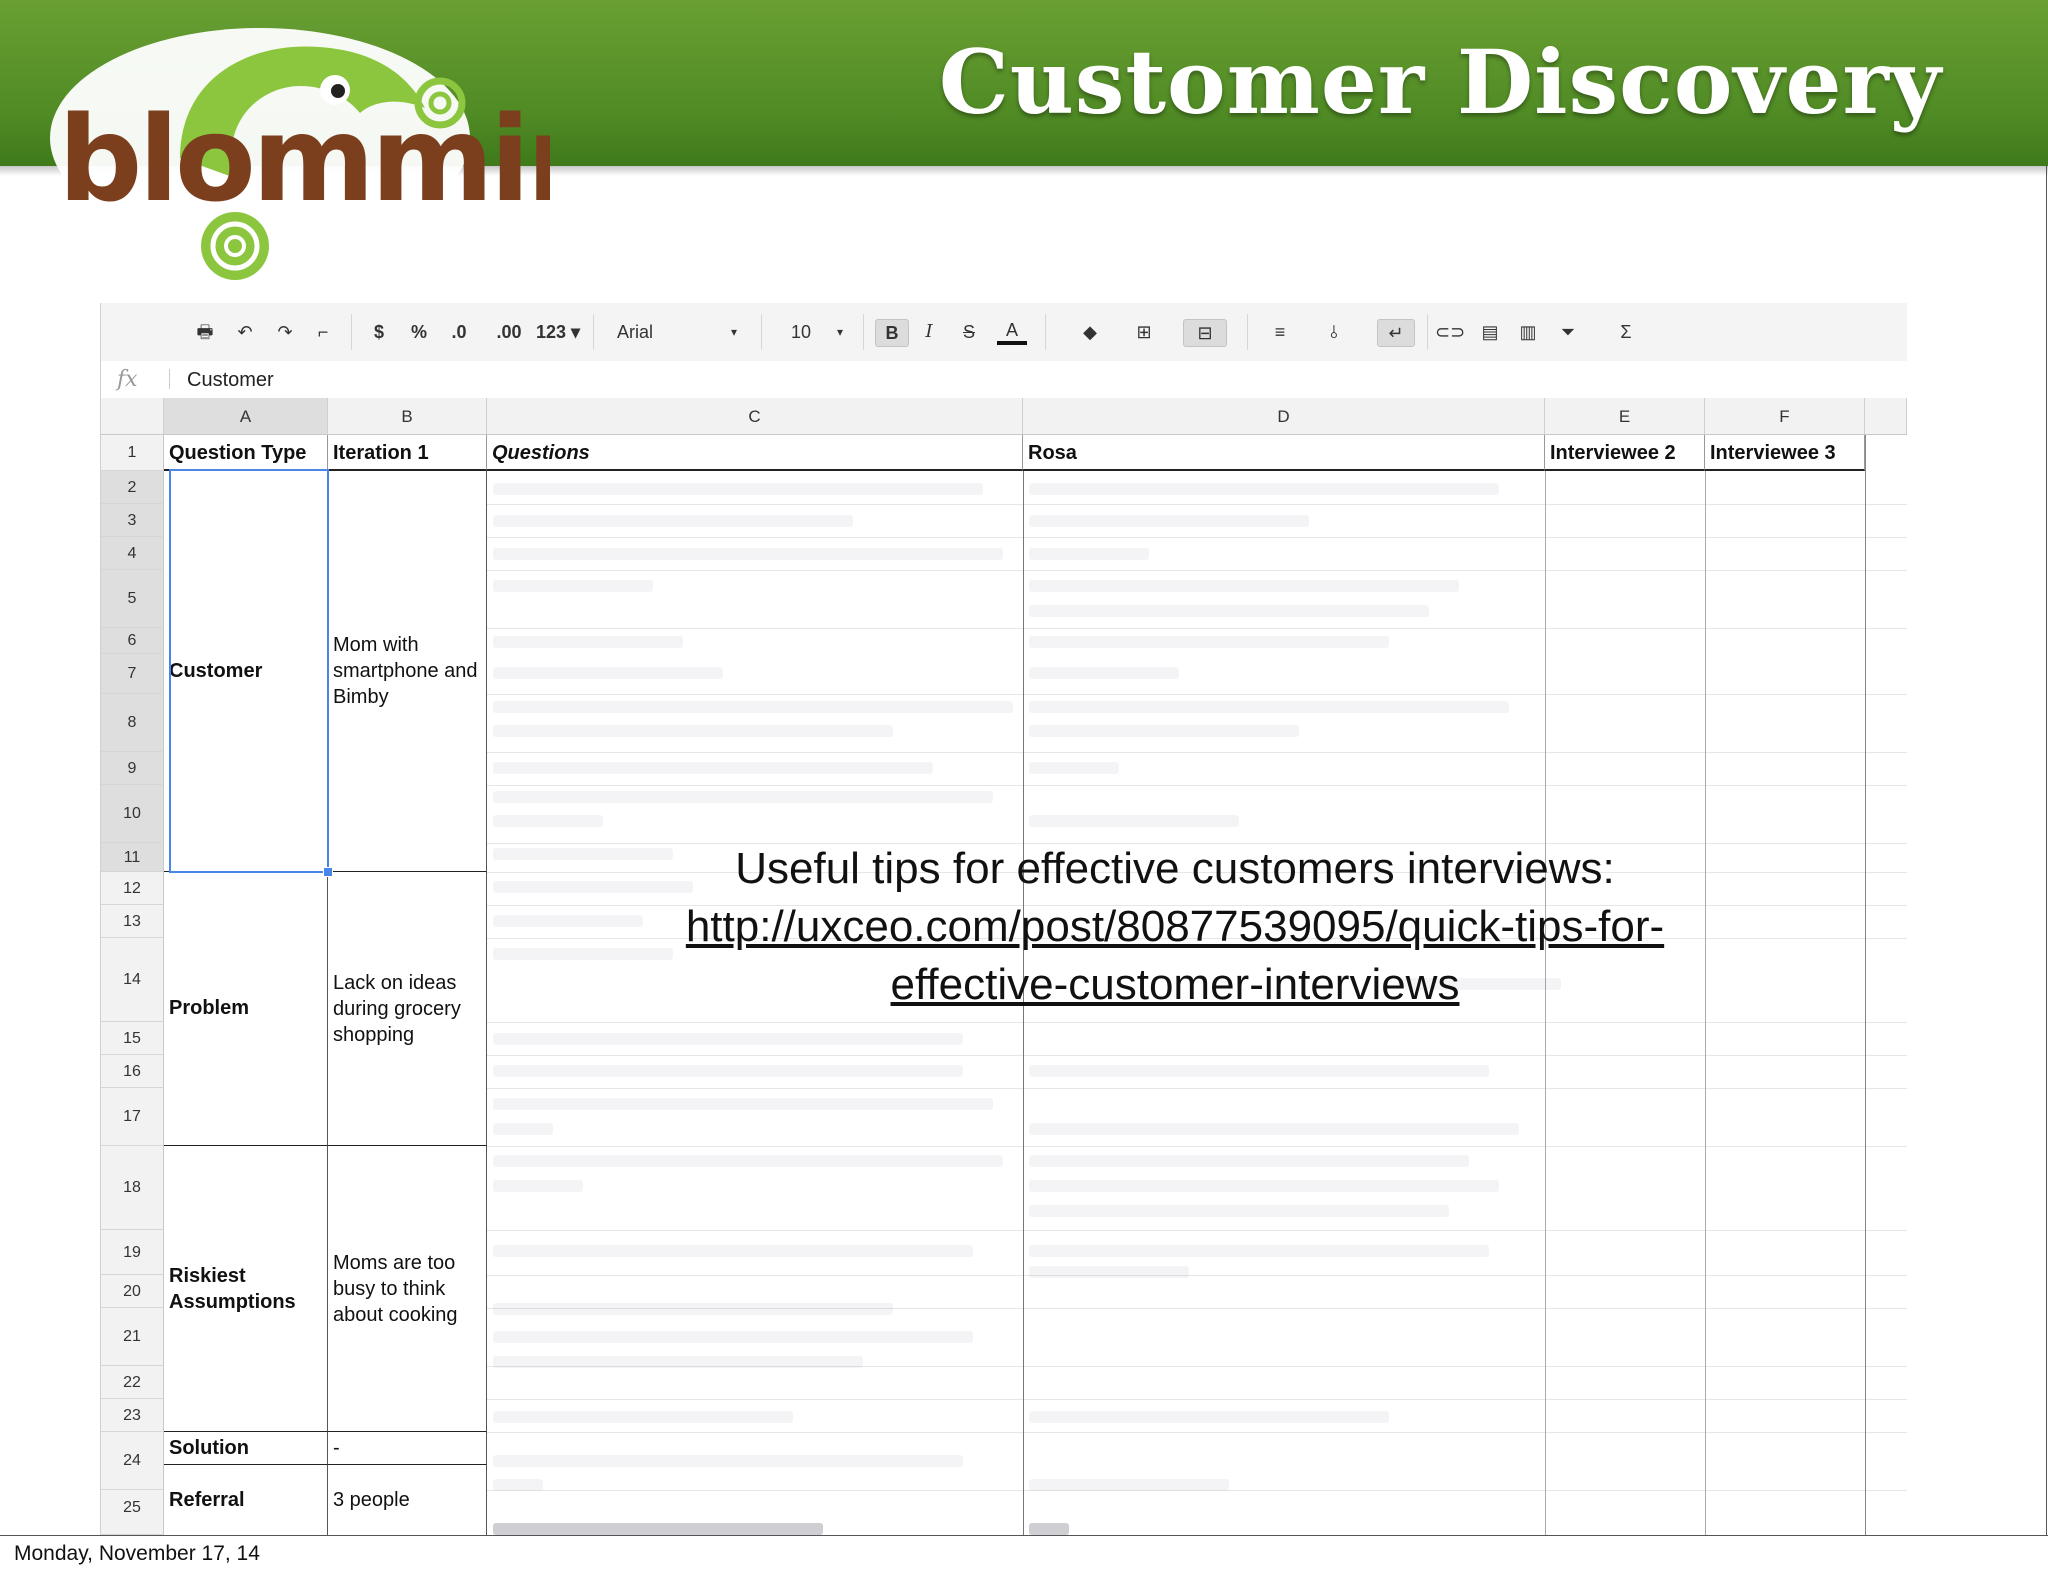 This screenshot has height=1576, width=2048. Describe the element at coordinates (407, 1500) in the screenshot. I see `cell-iteration: 3 people` at that location.